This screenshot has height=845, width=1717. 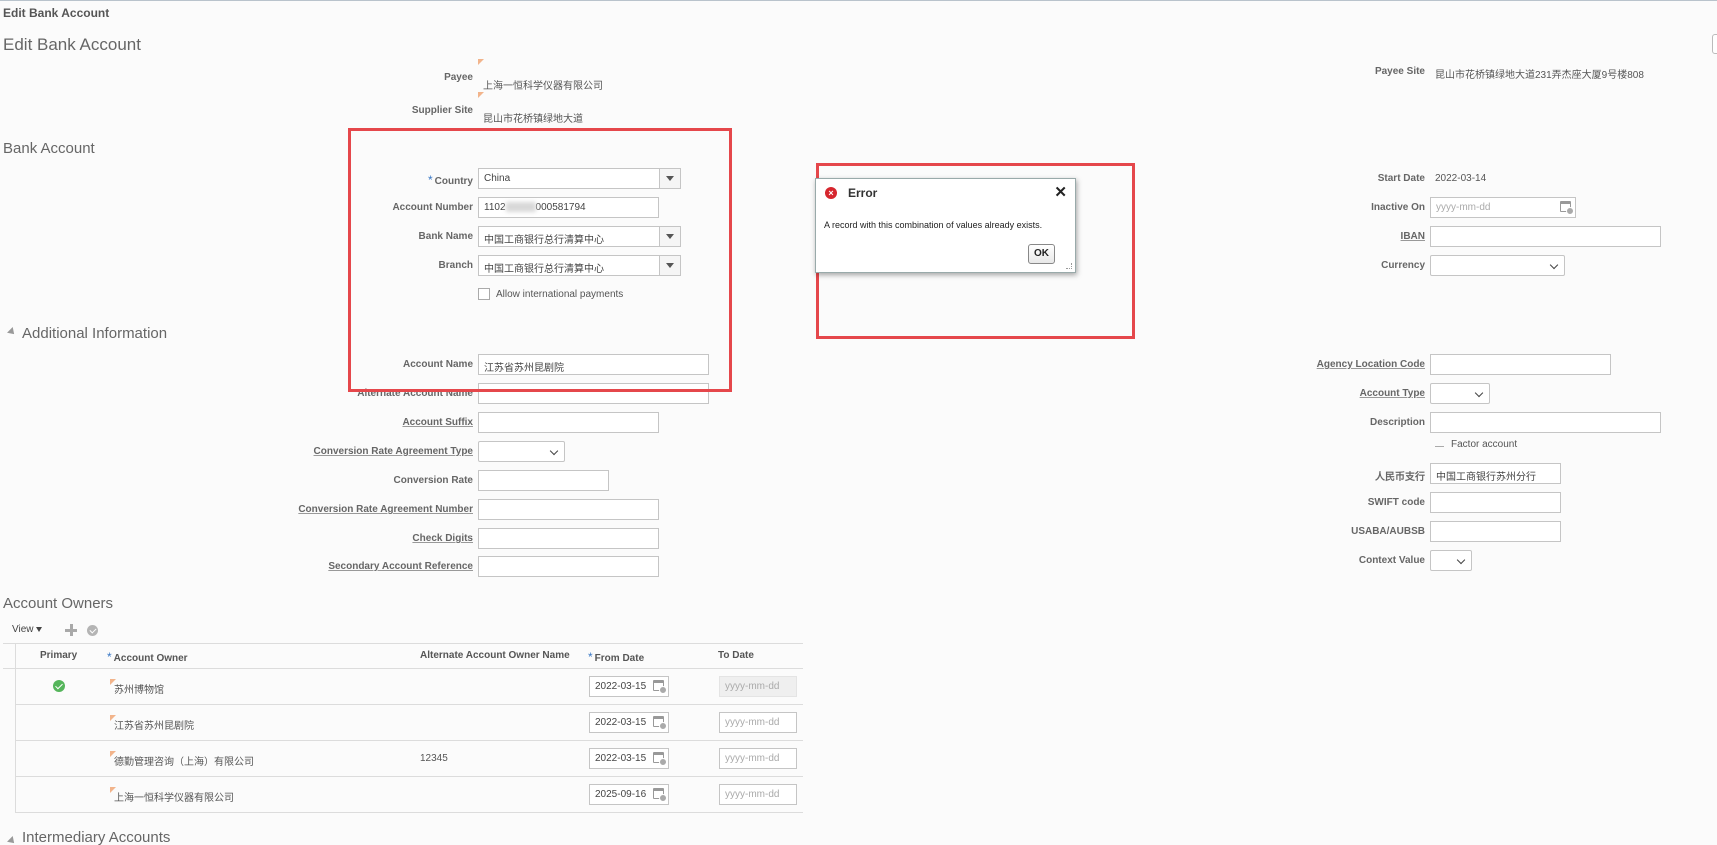 I want to click on row2-owner: 江苏省苏州昆剧院, so click(x=154, y=726).